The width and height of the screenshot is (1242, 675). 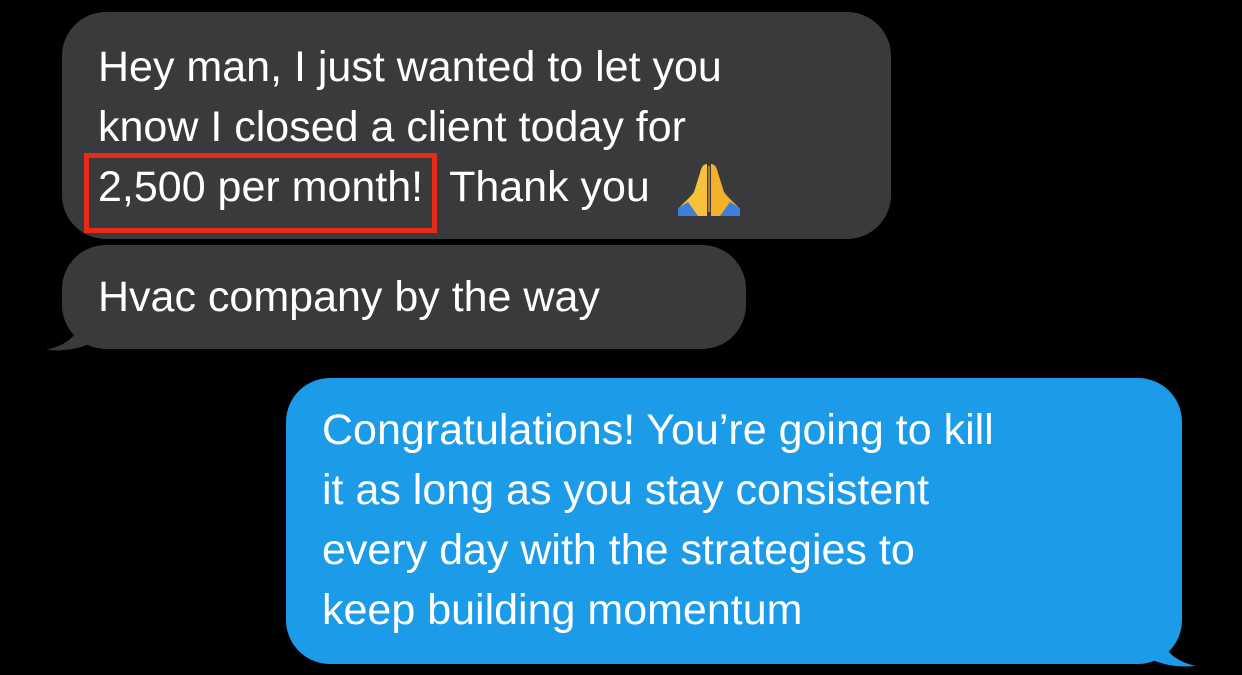 I want to click on incoming-message-bubble: Hvac company by the way, so click(x=404, y=297).